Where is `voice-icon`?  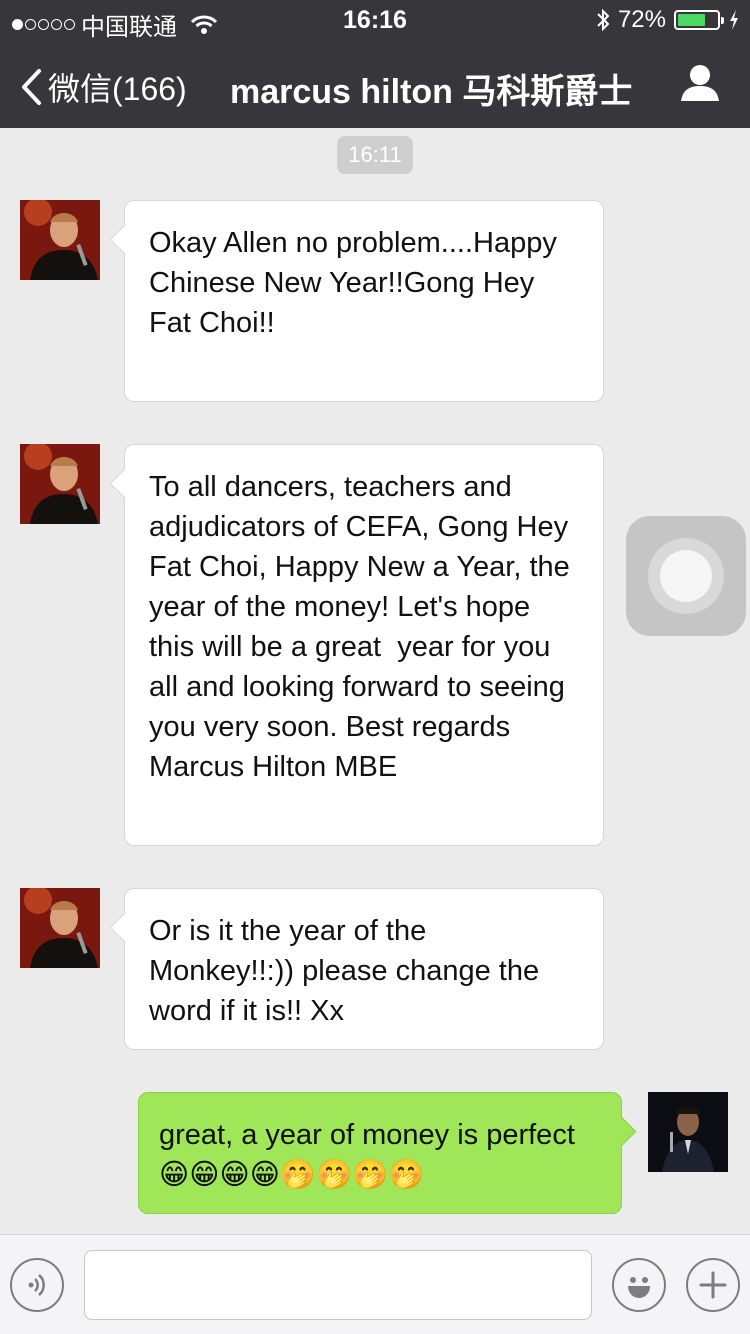
voice-icon is located at coordinates (37, 1285).